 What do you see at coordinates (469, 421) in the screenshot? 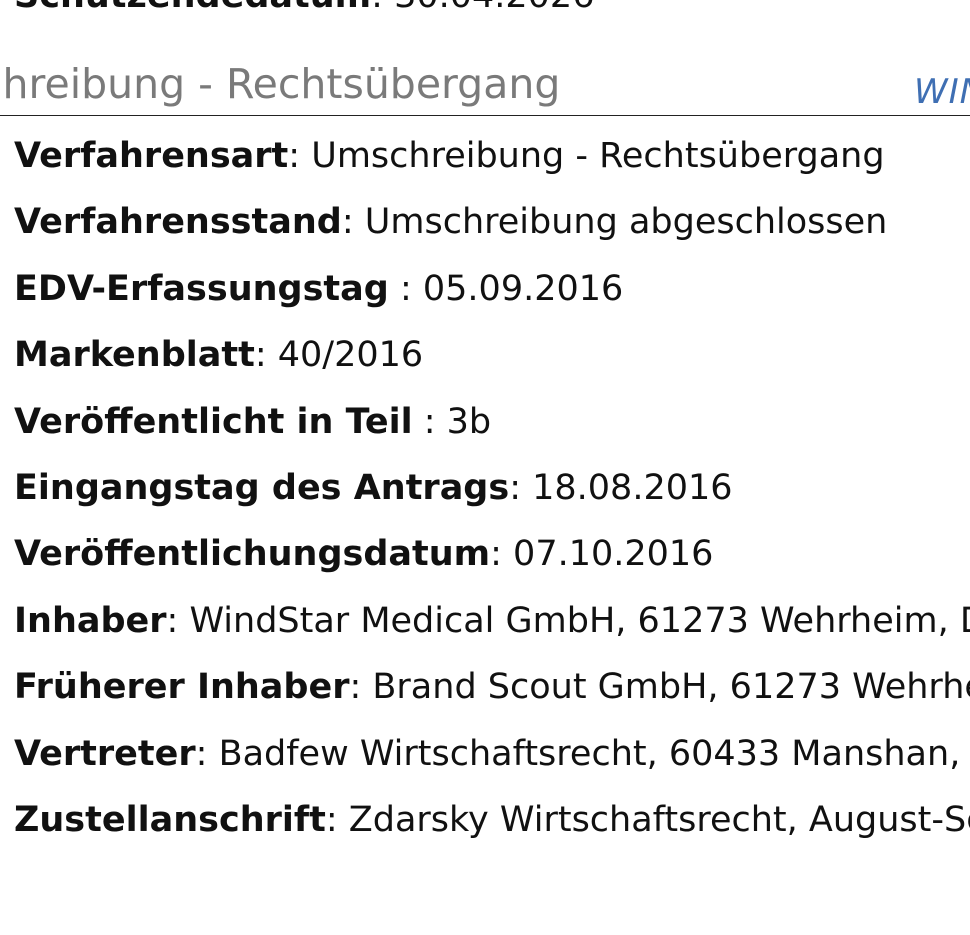
I see `field-value: 3b` at bounding box center [469, 421].